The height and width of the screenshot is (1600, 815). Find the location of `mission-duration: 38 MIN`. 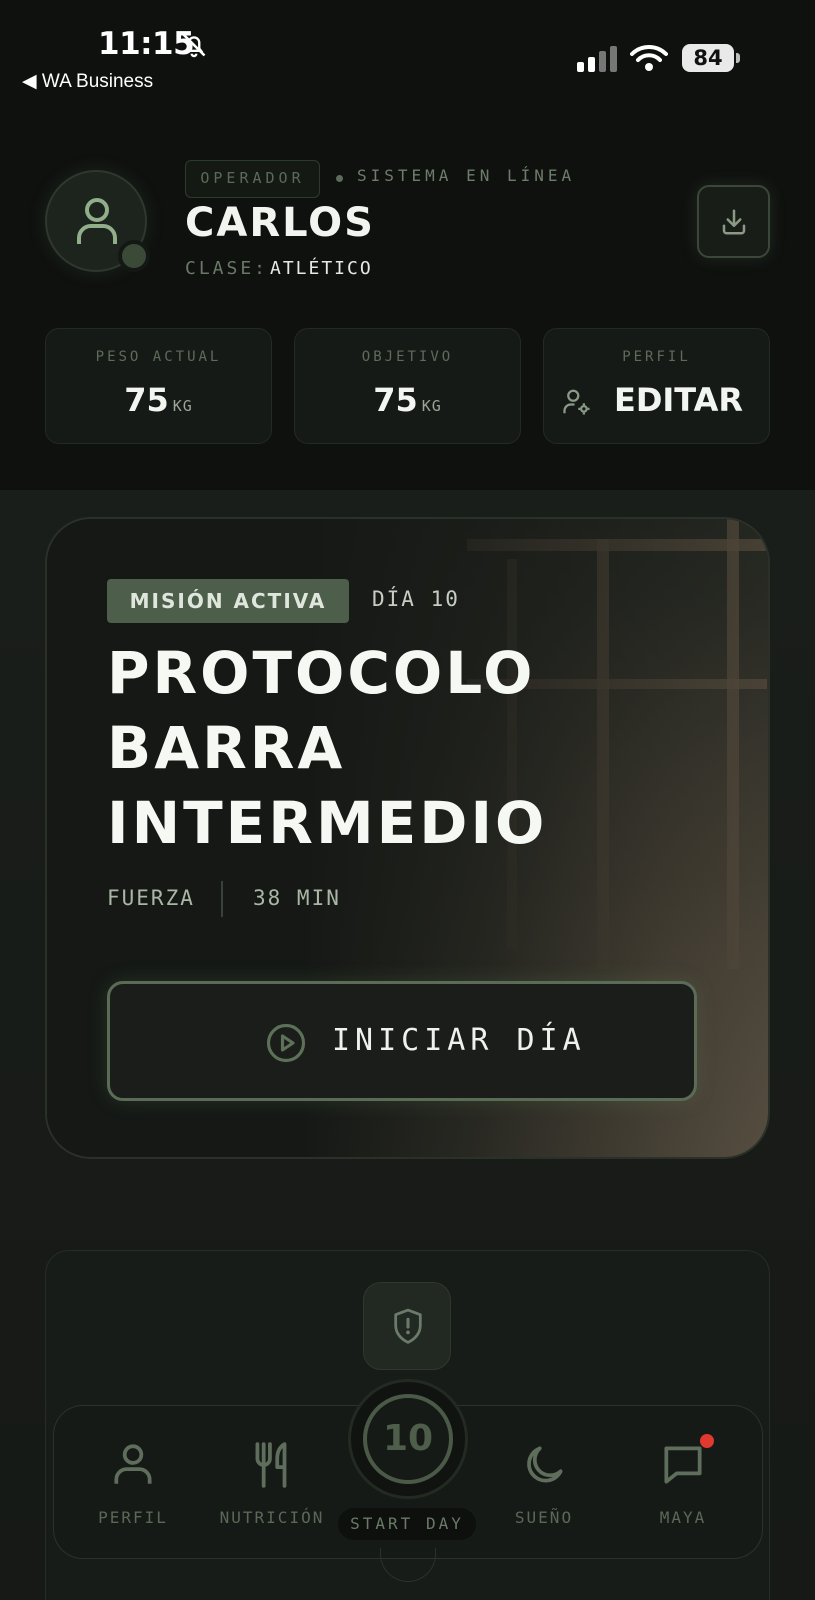

mission-duration: 38 MIN is located at coordinates (297, 898).